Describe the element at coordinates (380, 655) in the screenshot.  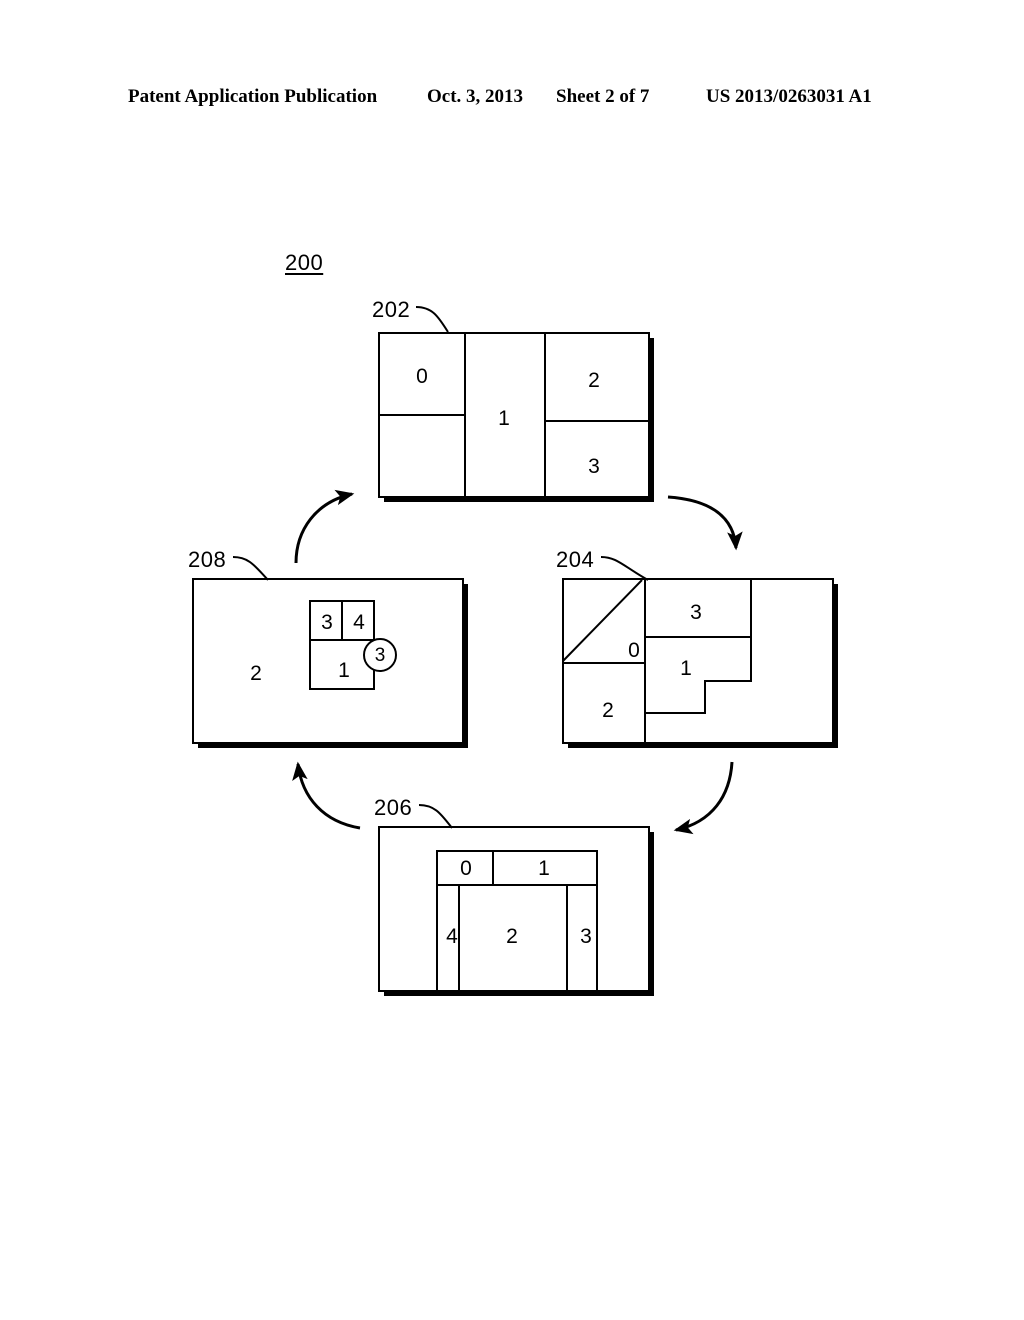
I see `badge-circle-3: 3` at that location.